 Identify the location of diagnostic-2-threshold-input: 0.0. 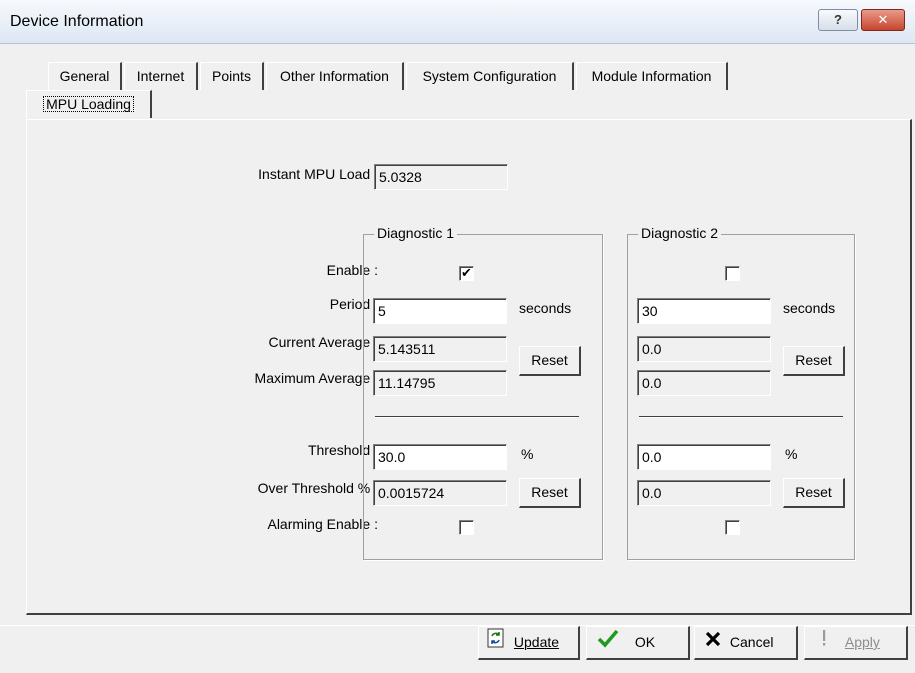
(704, 457).